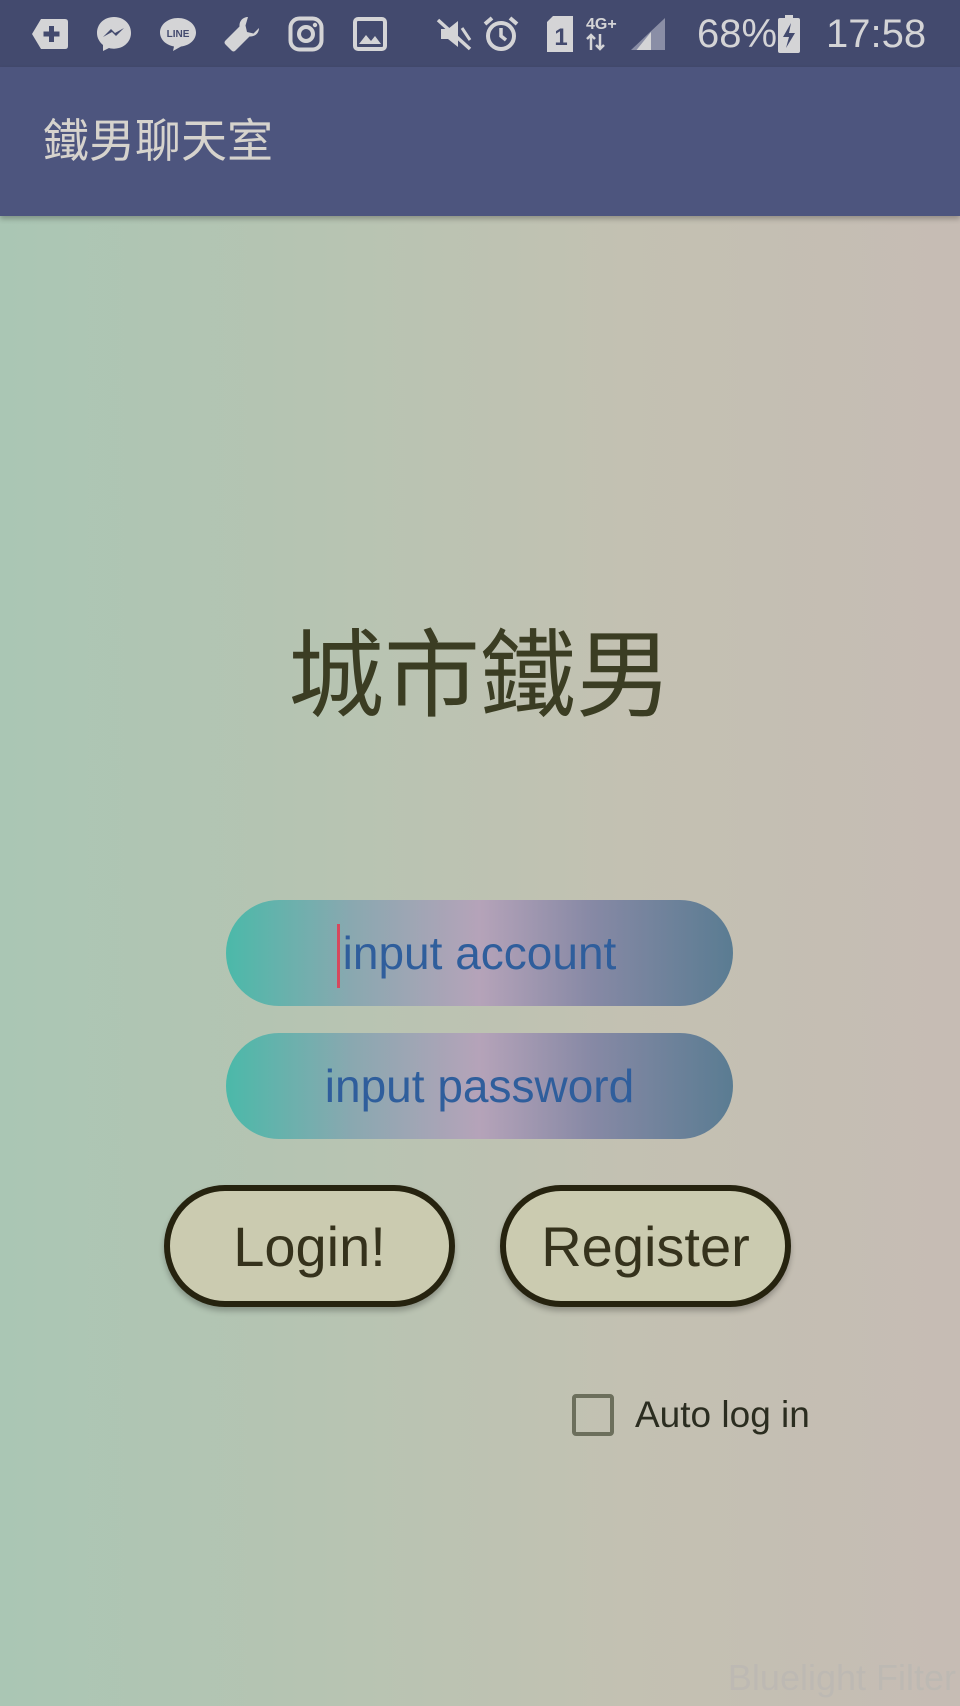 This screenshot has height=1706, width=960. Describe the element at coordinates (158, 141) in the screenshot. I see `app-title: 鐵男聊天室` at that location.